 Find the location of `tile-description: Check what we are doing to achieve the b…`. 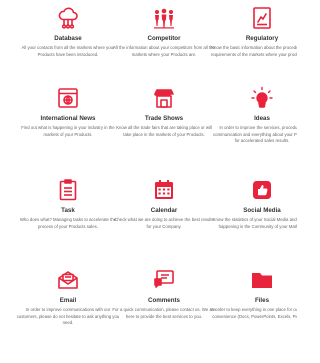

tile-description: Check what we are doing to achieve the b… is located at coordinates (164, 223).